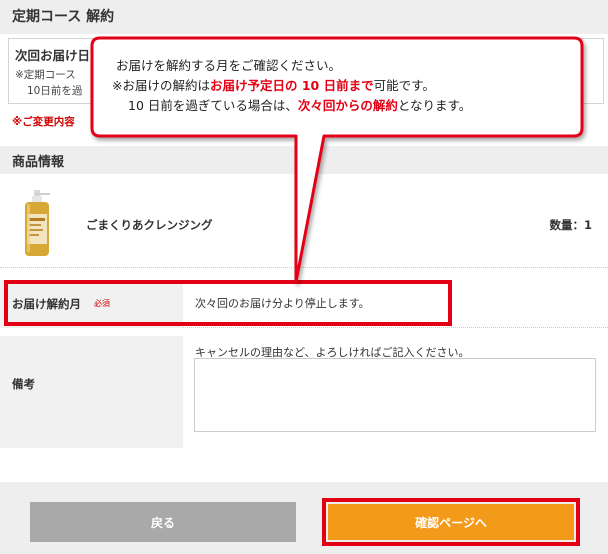 Image resolution: width=608 pixels, height=554 pixels. What do you see at coordinates (38, 162) in the screenshot?
I see `section-title: 商品情報` at bounding box center [38, 162].